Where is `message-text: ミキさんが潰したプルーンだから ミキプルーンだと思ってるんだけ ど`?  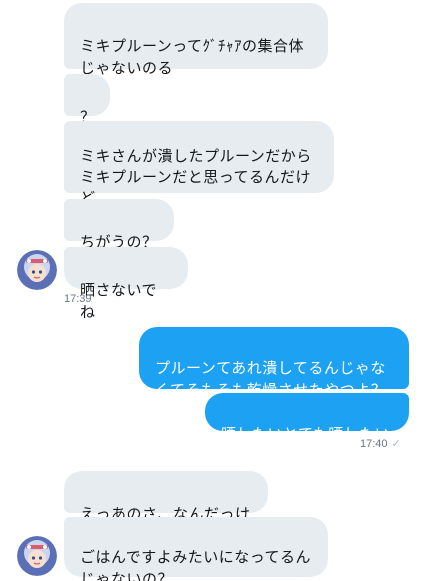
message-text: ミキさんが潰したプルーンだから ミキプルーンだと思ってるんだけ ど is located at coordinates (196, 177).